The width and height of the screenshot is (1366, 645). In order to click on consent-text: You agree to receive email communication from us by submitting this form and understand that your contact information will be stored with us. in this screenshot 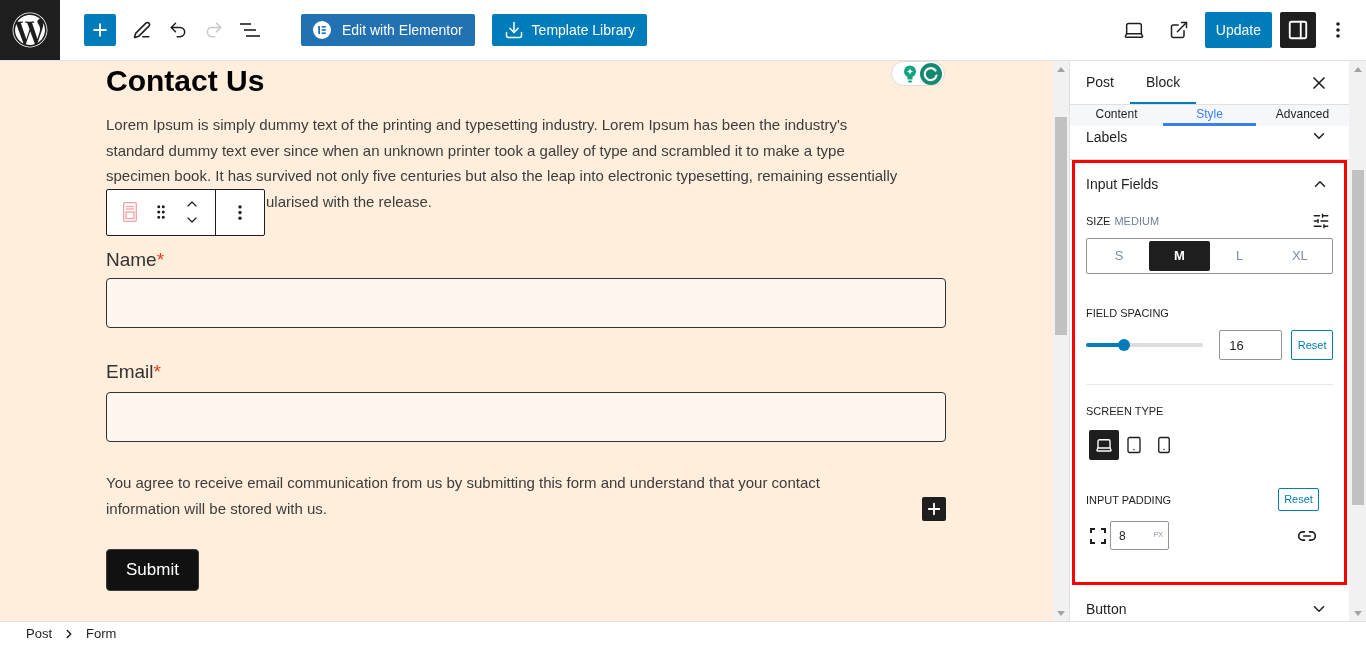, I will do `click(463, 496)`.